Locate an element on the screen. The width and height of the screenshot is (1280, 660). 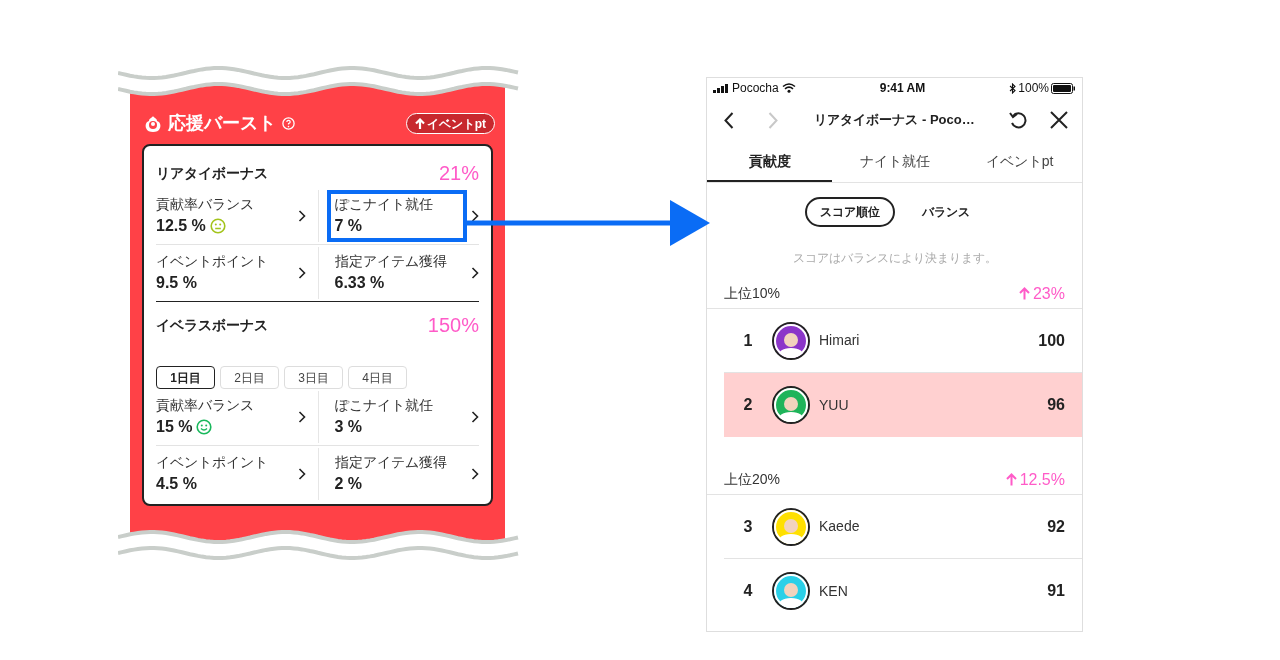
day-tab: 3日目 is located at coordinates (313, 377).